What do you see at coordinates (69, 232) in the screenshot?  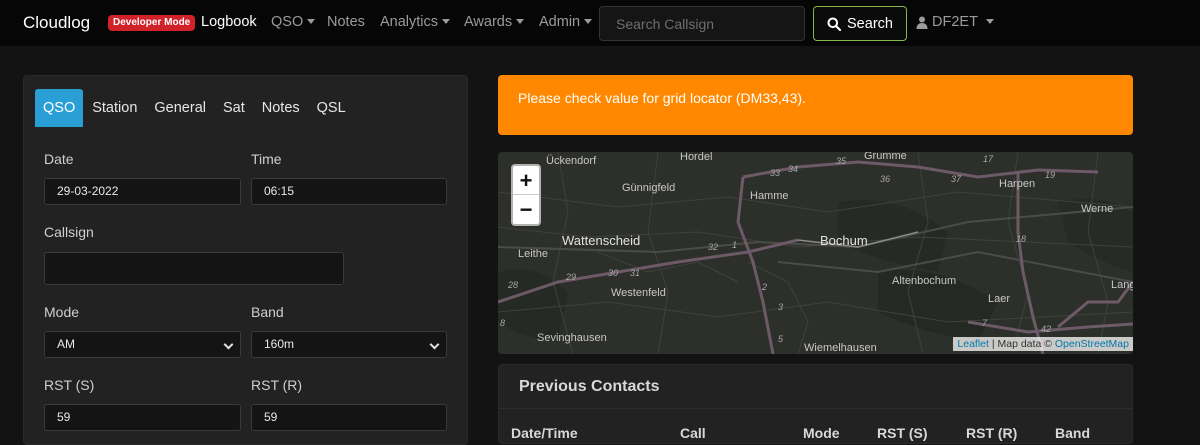 I see `callsign-label: Callsign` at bounding box center [69, 232].